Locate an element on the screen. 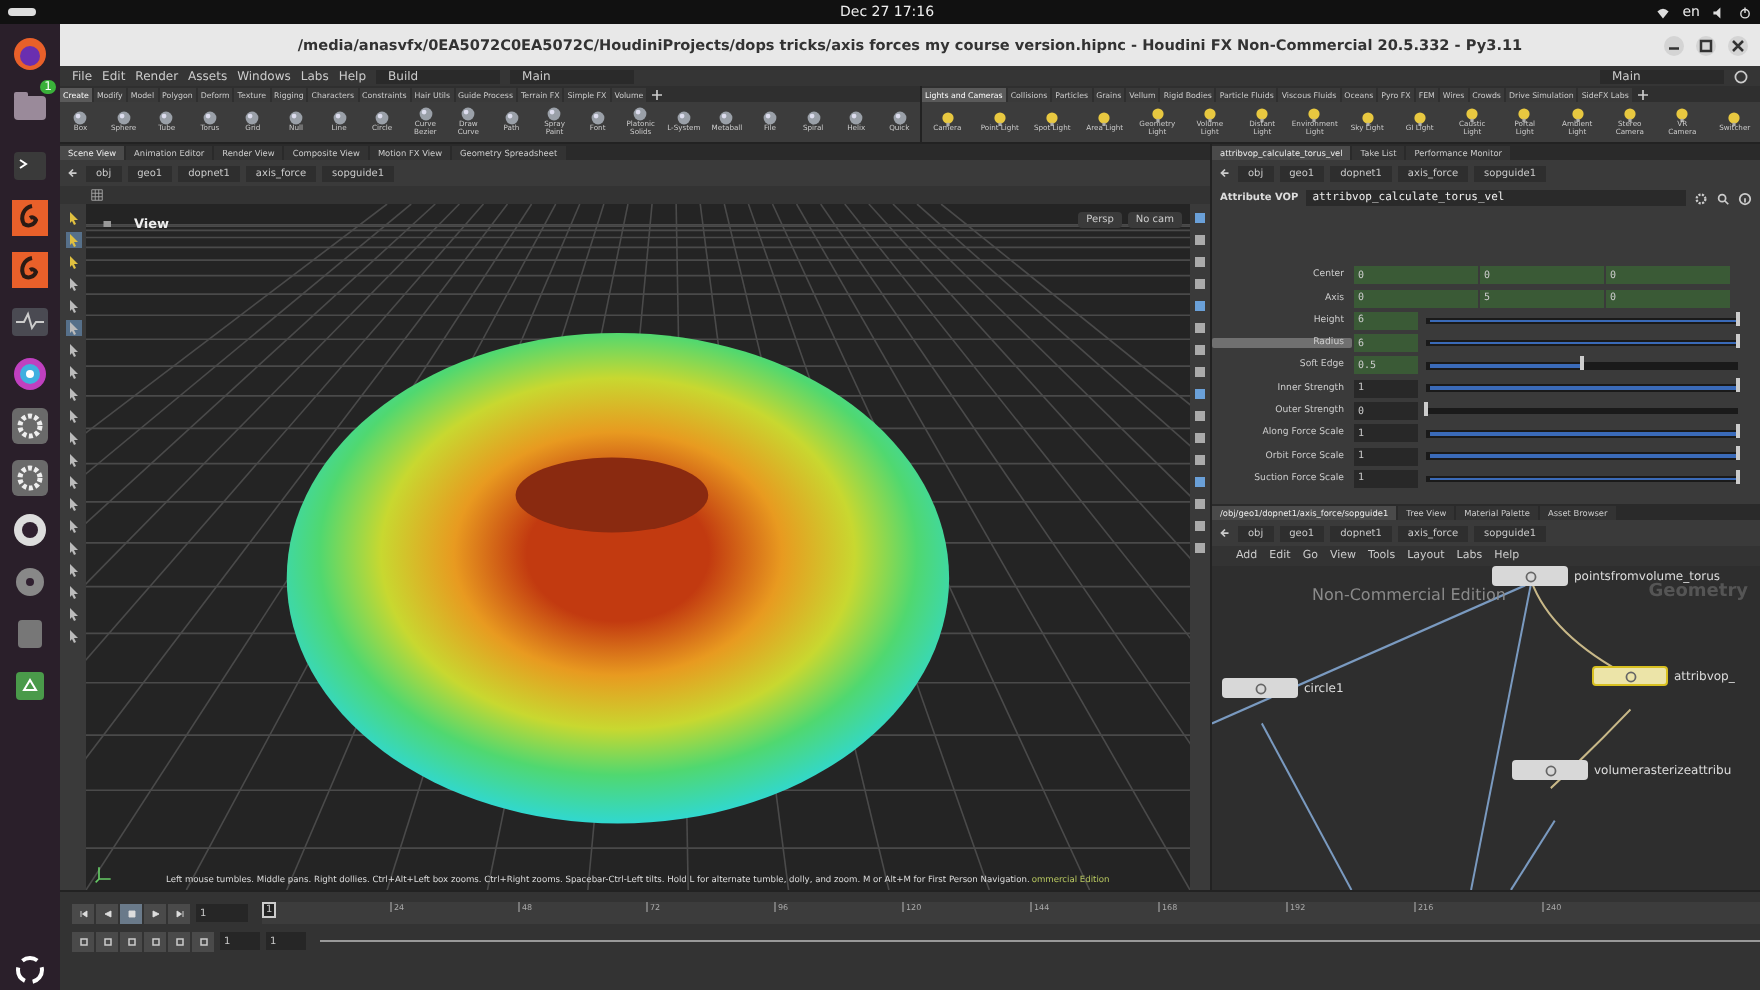  maximize-icon is located at coordinates (1706, 45).